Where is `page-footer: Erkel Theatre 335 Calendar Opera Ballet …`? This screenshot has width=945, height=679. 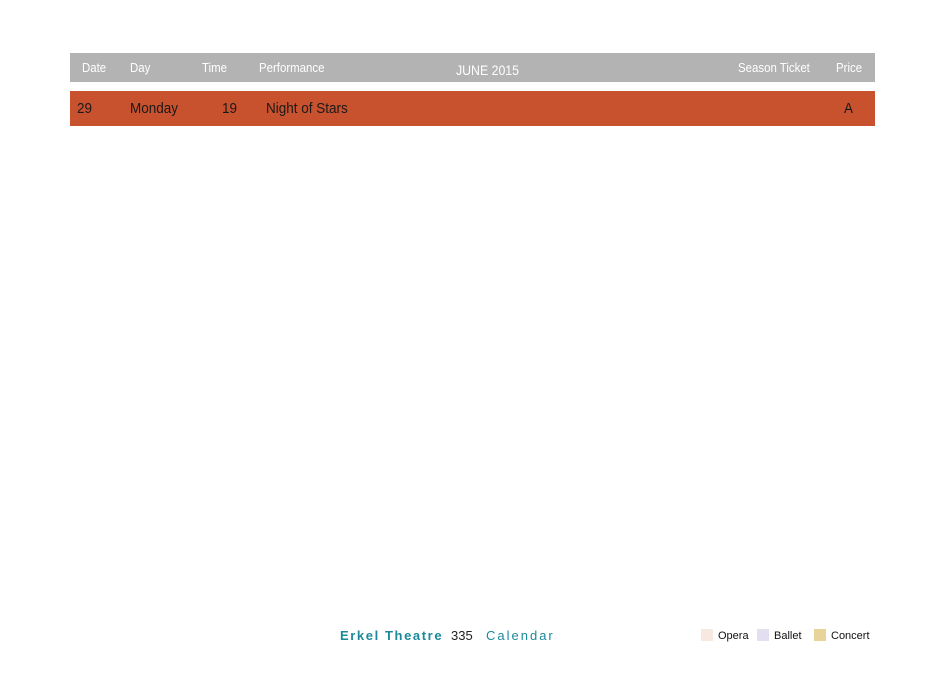 page-footer: Erkel Theatre 335 Calendar Opera Ballet … is located at coordinates (472, 637).